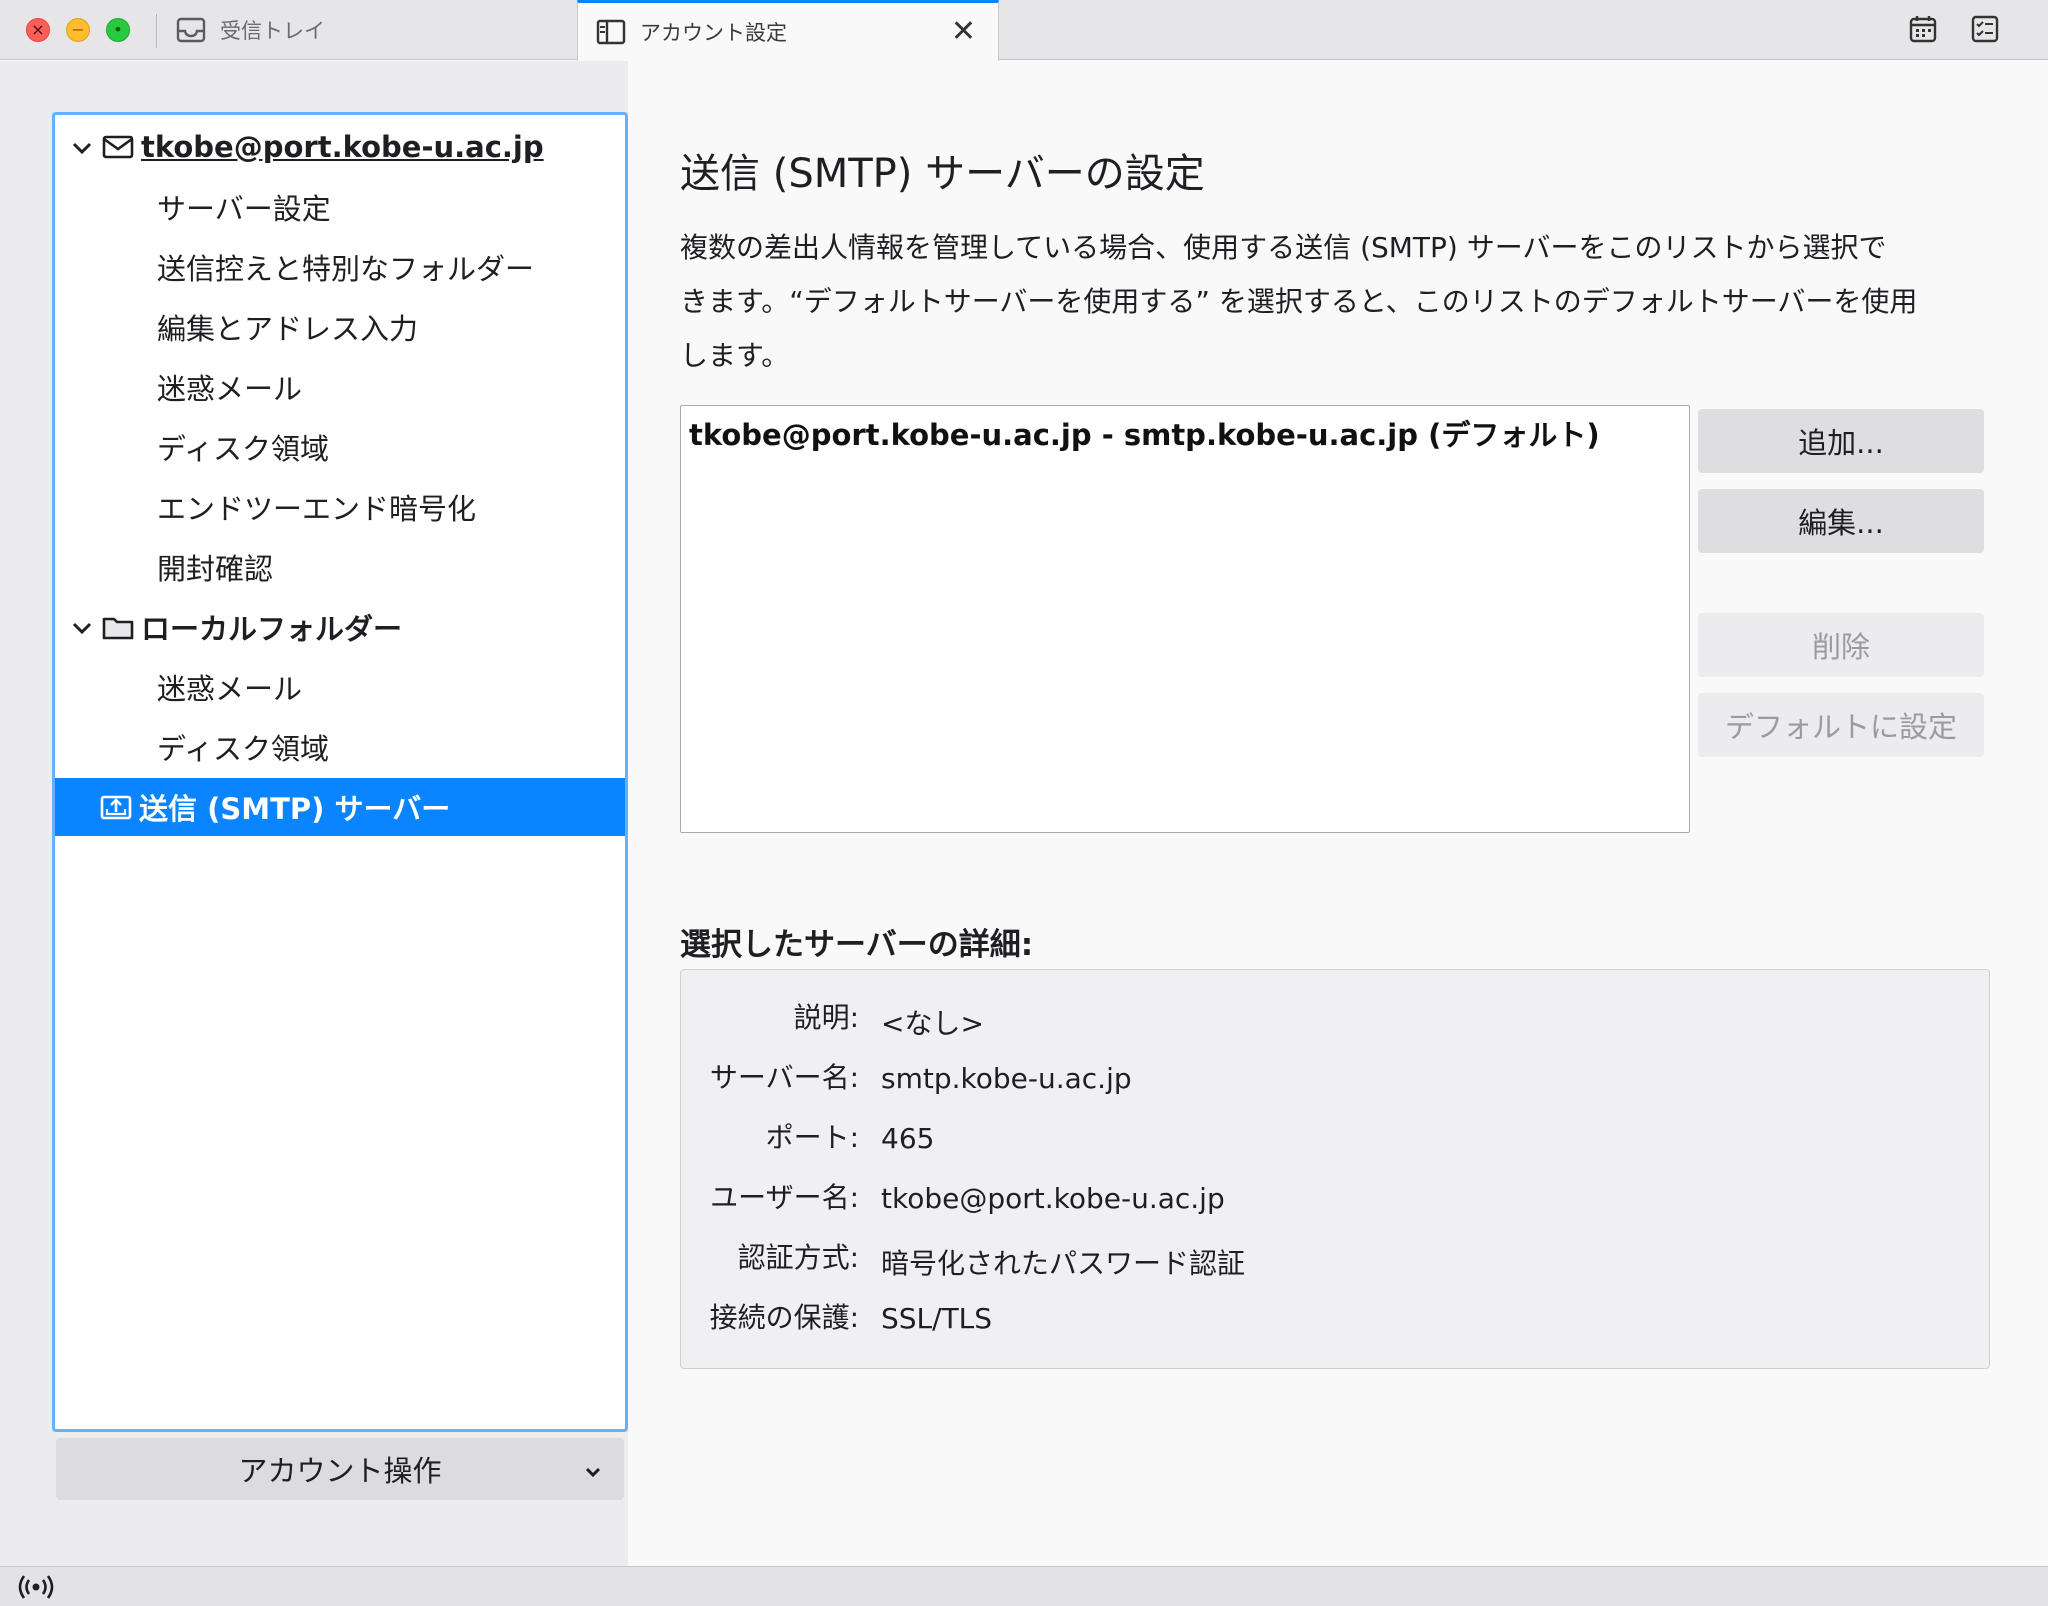  I want to click on online-status-icon, so click(36, 1587).